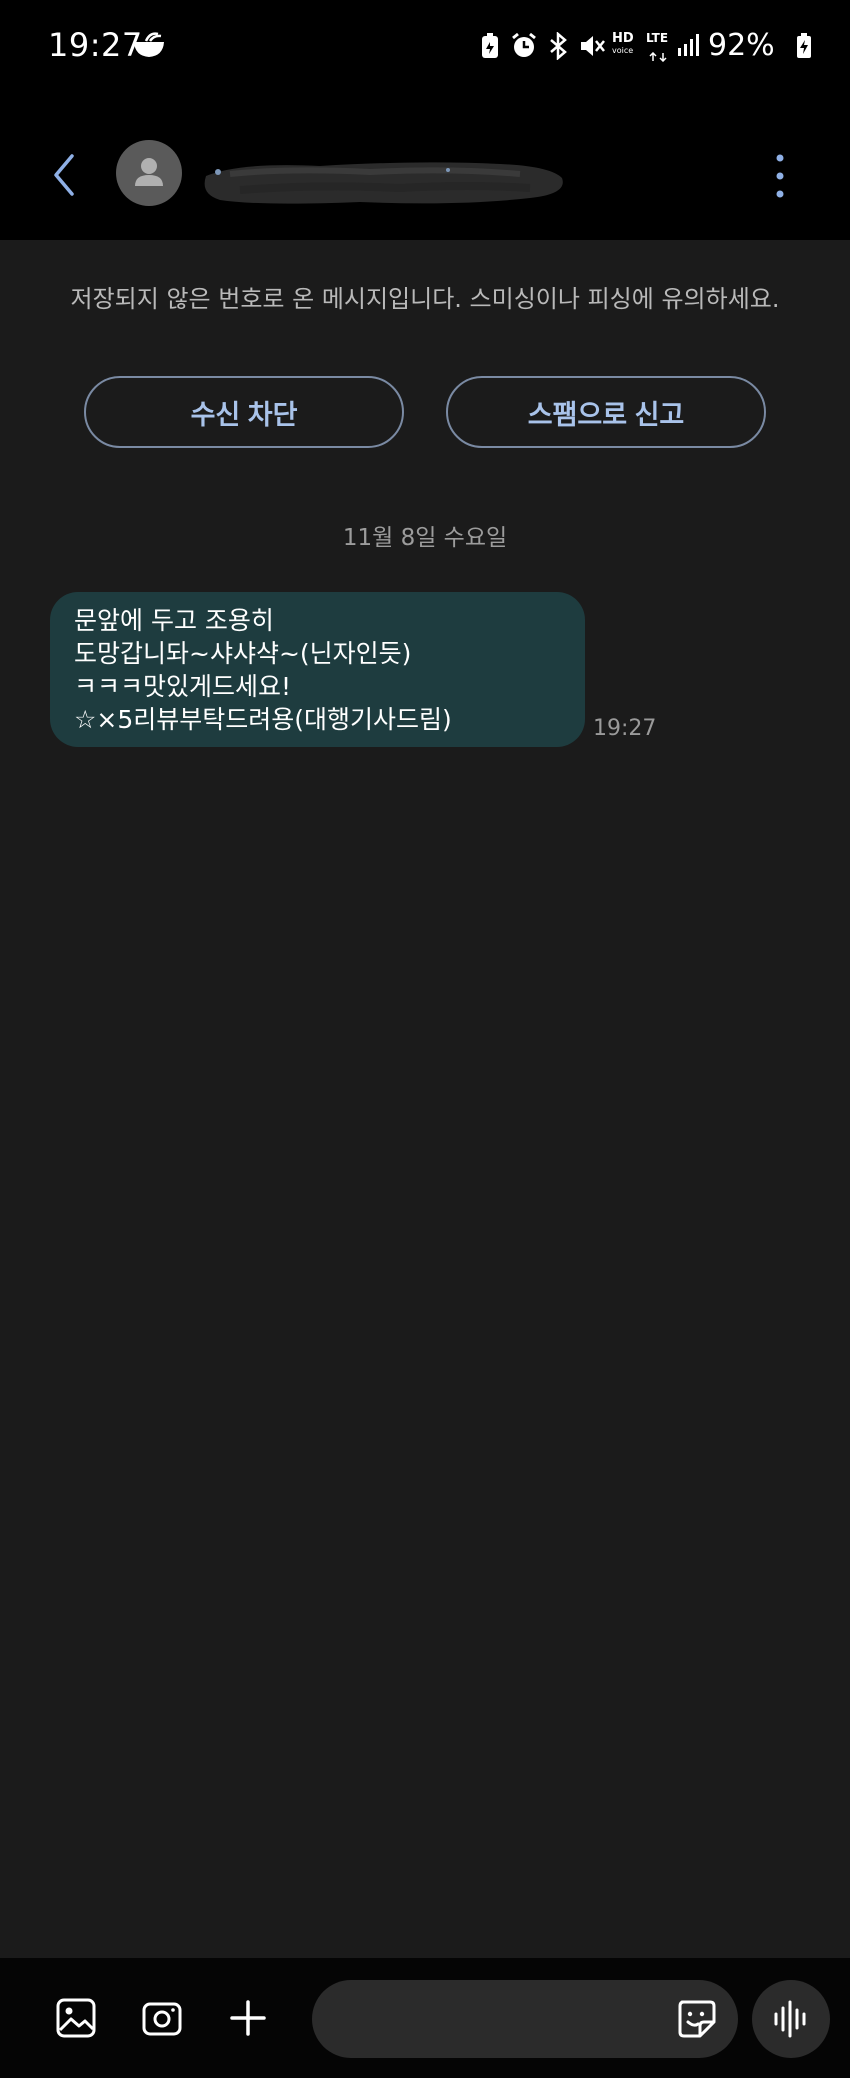  What do you see at coordinates (507, 2019) in the screenshot?
I see `message-input` at bounding box center [507, 2019].